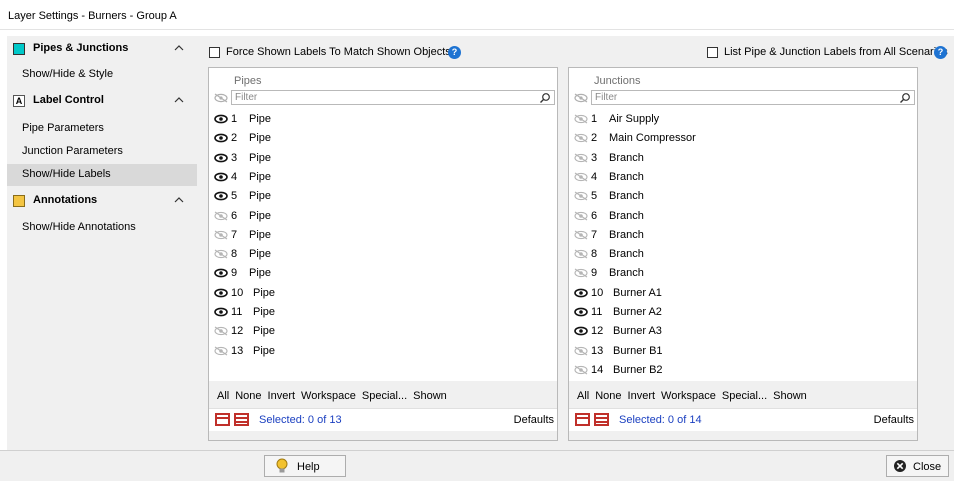 Image resolution: width=954 pixels, height=481 pixels. Describe the element at coordinates (382, 138) in the screenshot. I see `list-item: 2 Pipe` at that location.